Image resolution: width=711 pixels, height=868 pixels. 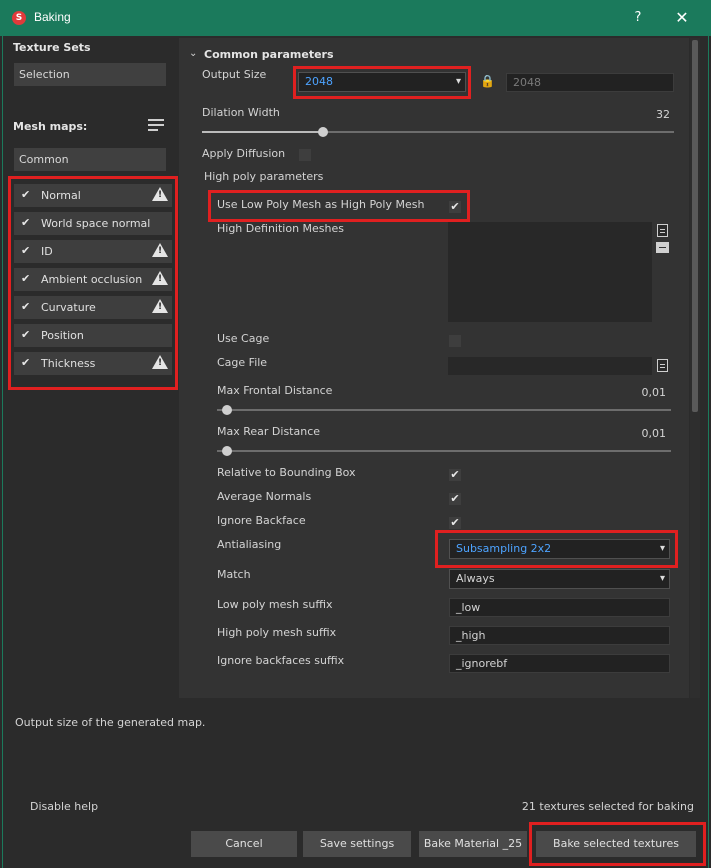 What do you see at coordinates (156, 127) in the screenshot?
I see `list-menu-icon` at bounding box center [156, 127].